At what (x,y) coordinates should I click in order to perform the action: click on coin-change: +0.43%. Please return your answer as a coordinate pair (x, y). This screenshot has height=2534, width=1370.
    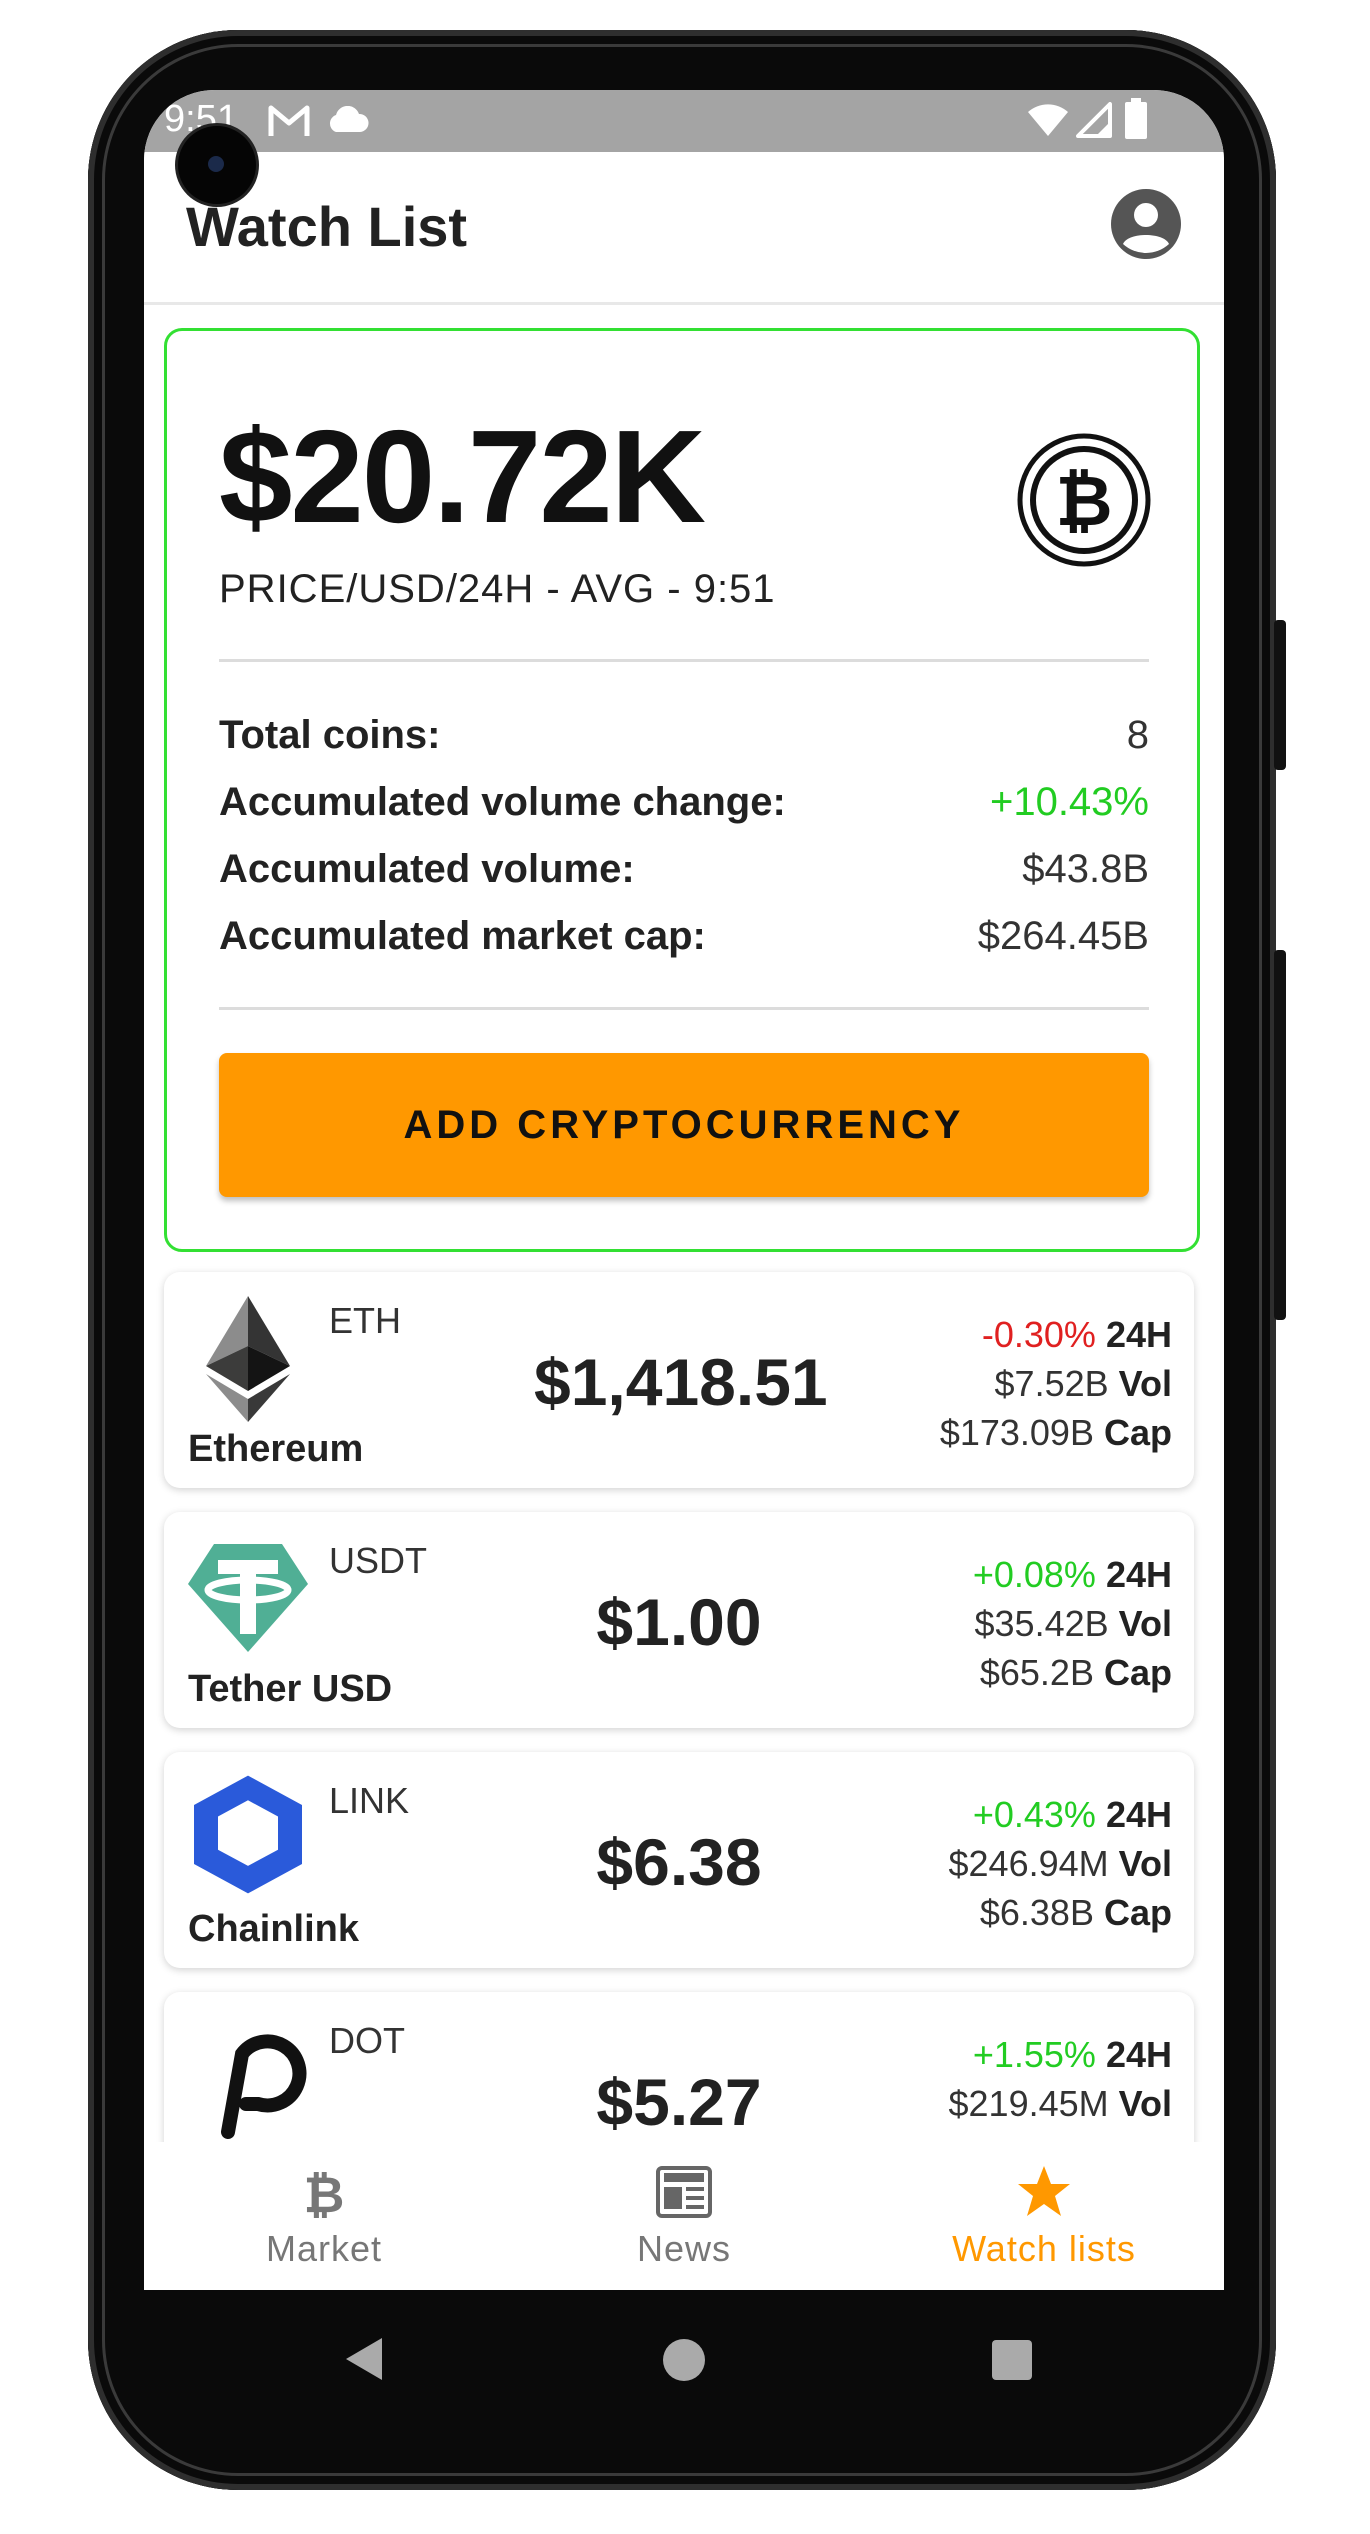
    Looking at the image, I should click on (1034, 1814).